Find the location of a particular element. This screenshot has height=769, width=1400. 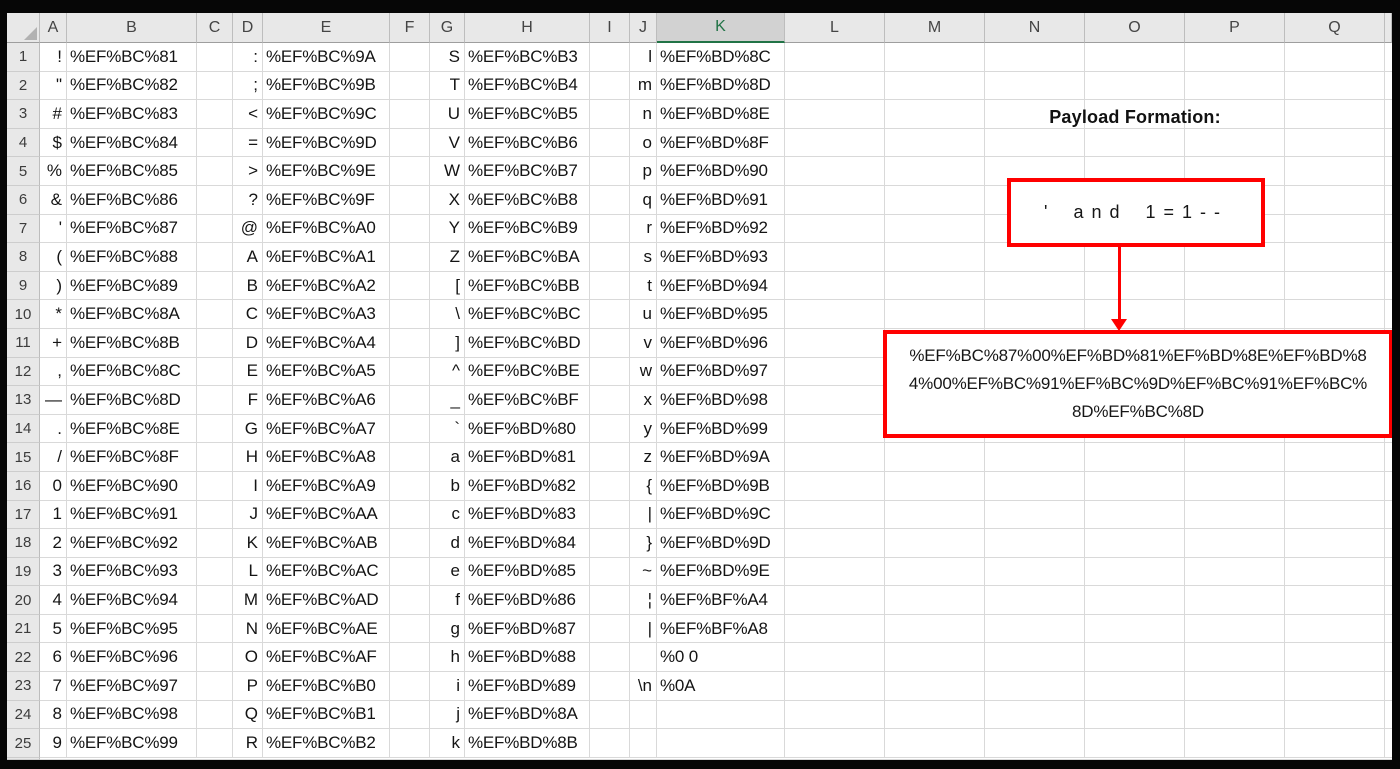

cell-H20: %EF%BD%86 is located at coordinates (527, 600).